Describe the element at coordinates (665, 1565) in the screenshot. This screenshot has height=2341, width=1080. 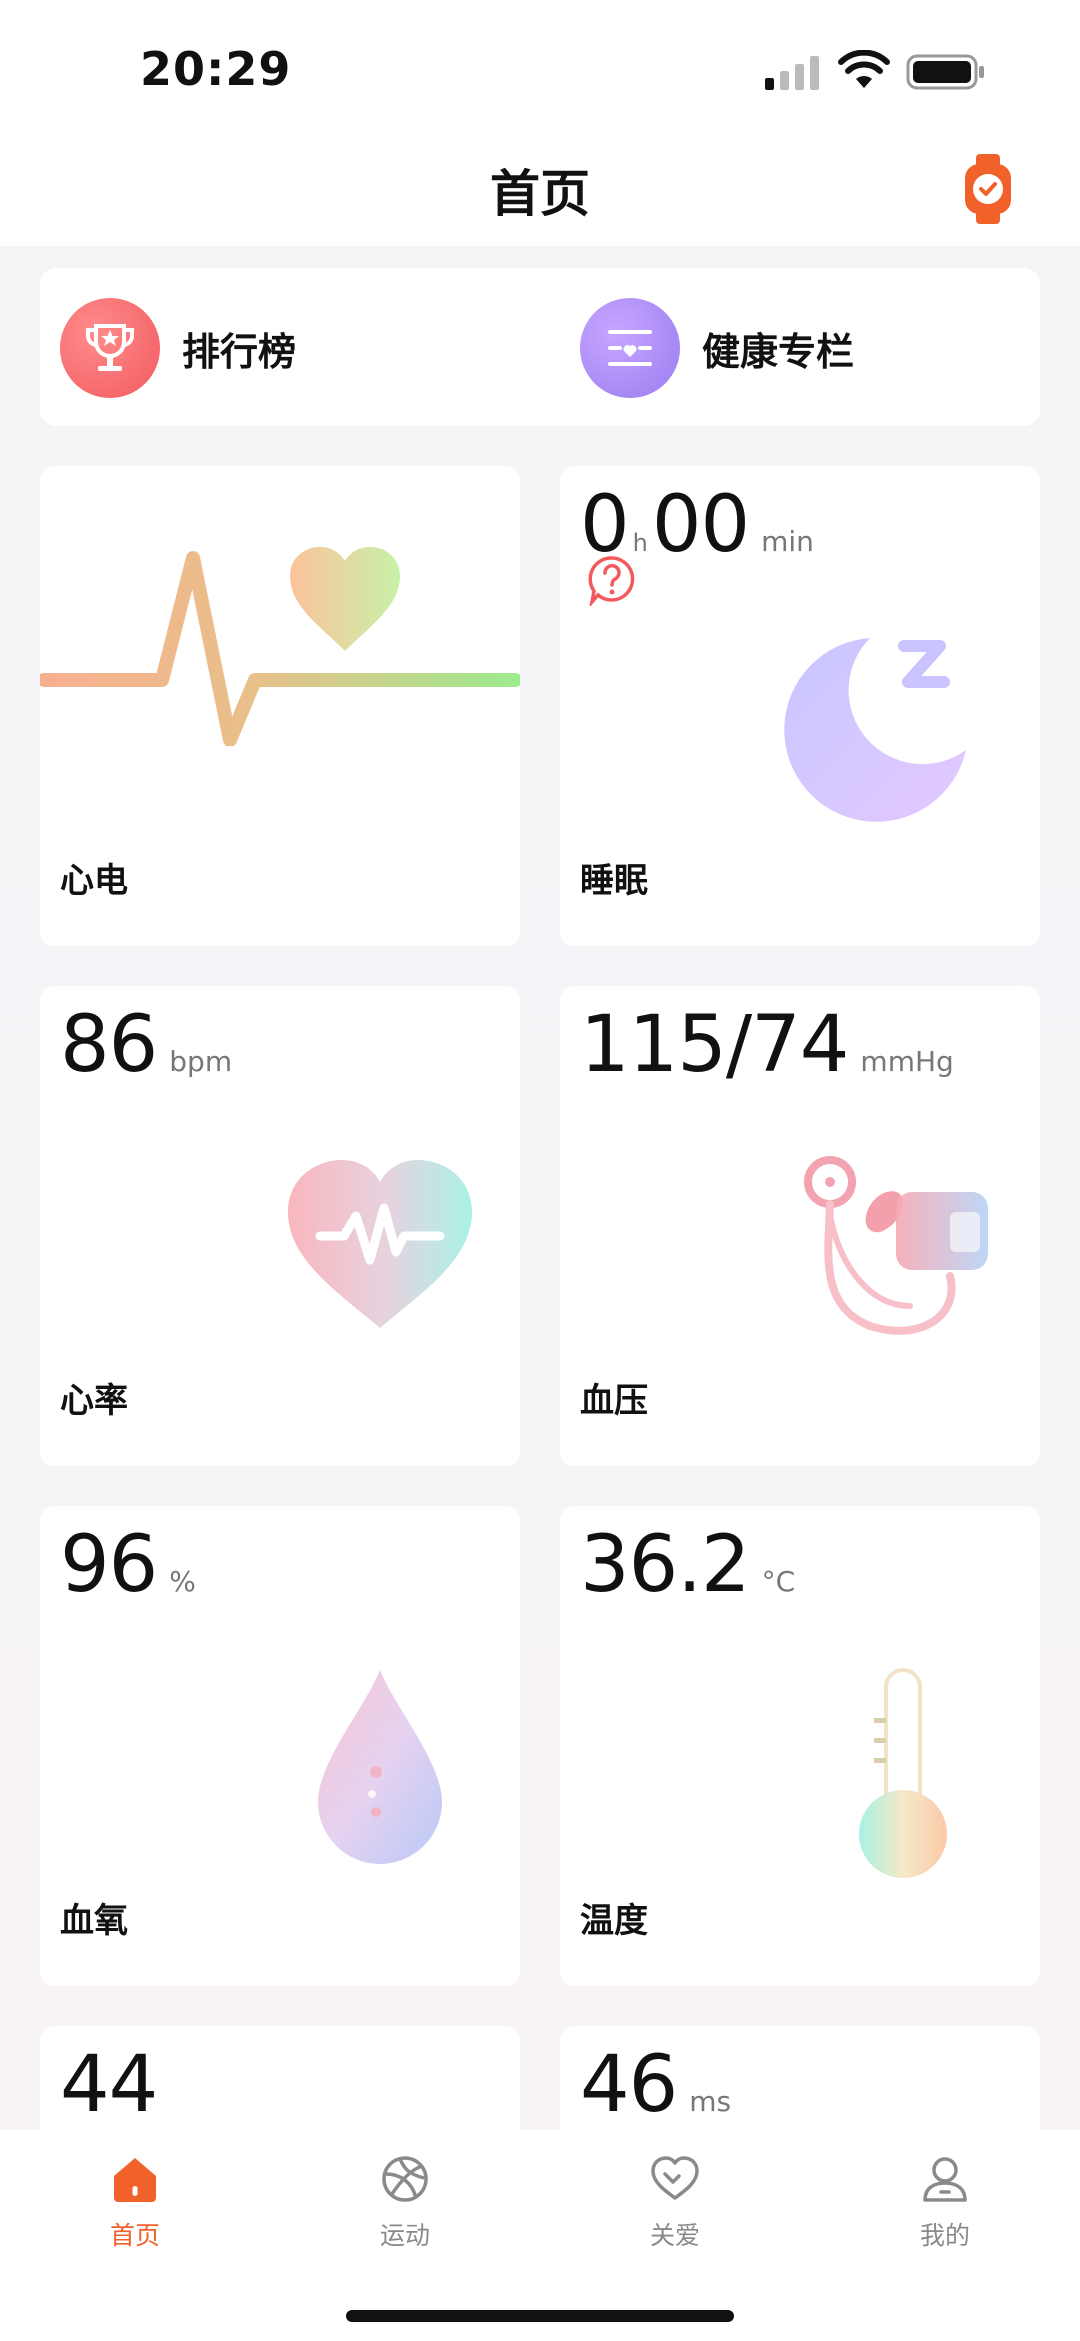
I see `temperature-value: 36.2` at that location.